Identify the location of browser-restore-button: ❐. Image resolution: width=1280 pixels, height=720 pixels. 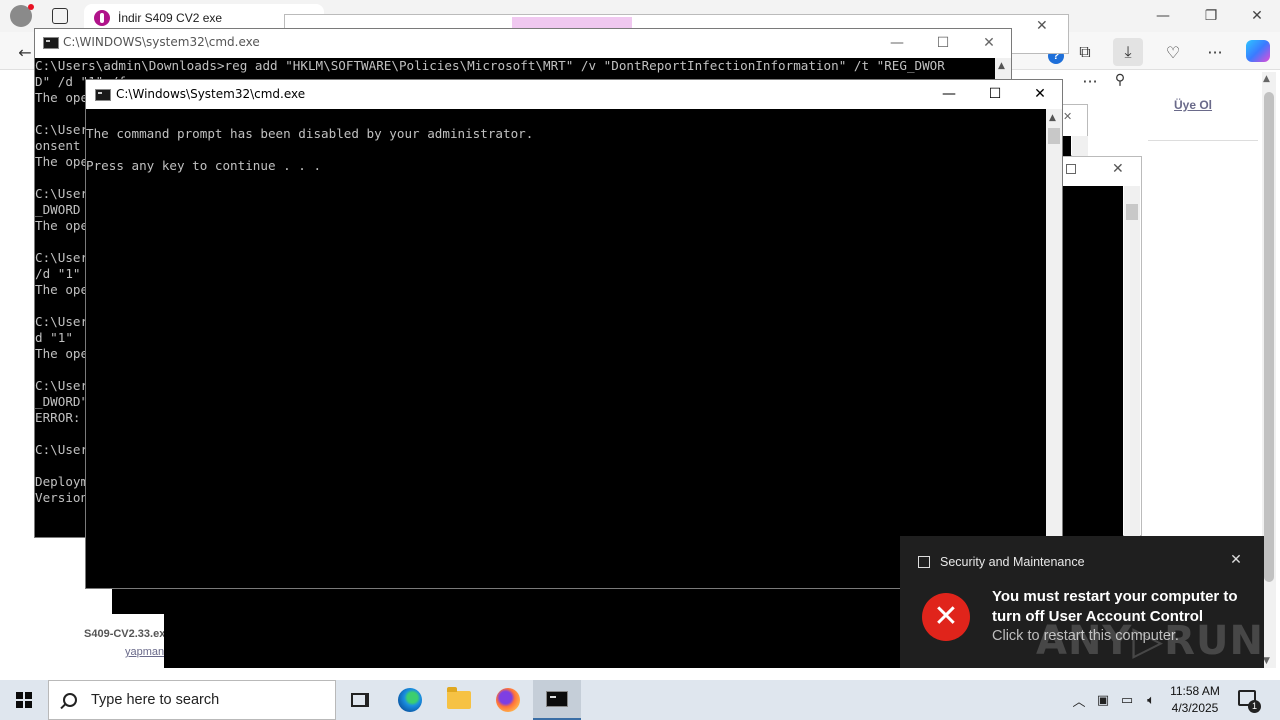
(1211, 16).